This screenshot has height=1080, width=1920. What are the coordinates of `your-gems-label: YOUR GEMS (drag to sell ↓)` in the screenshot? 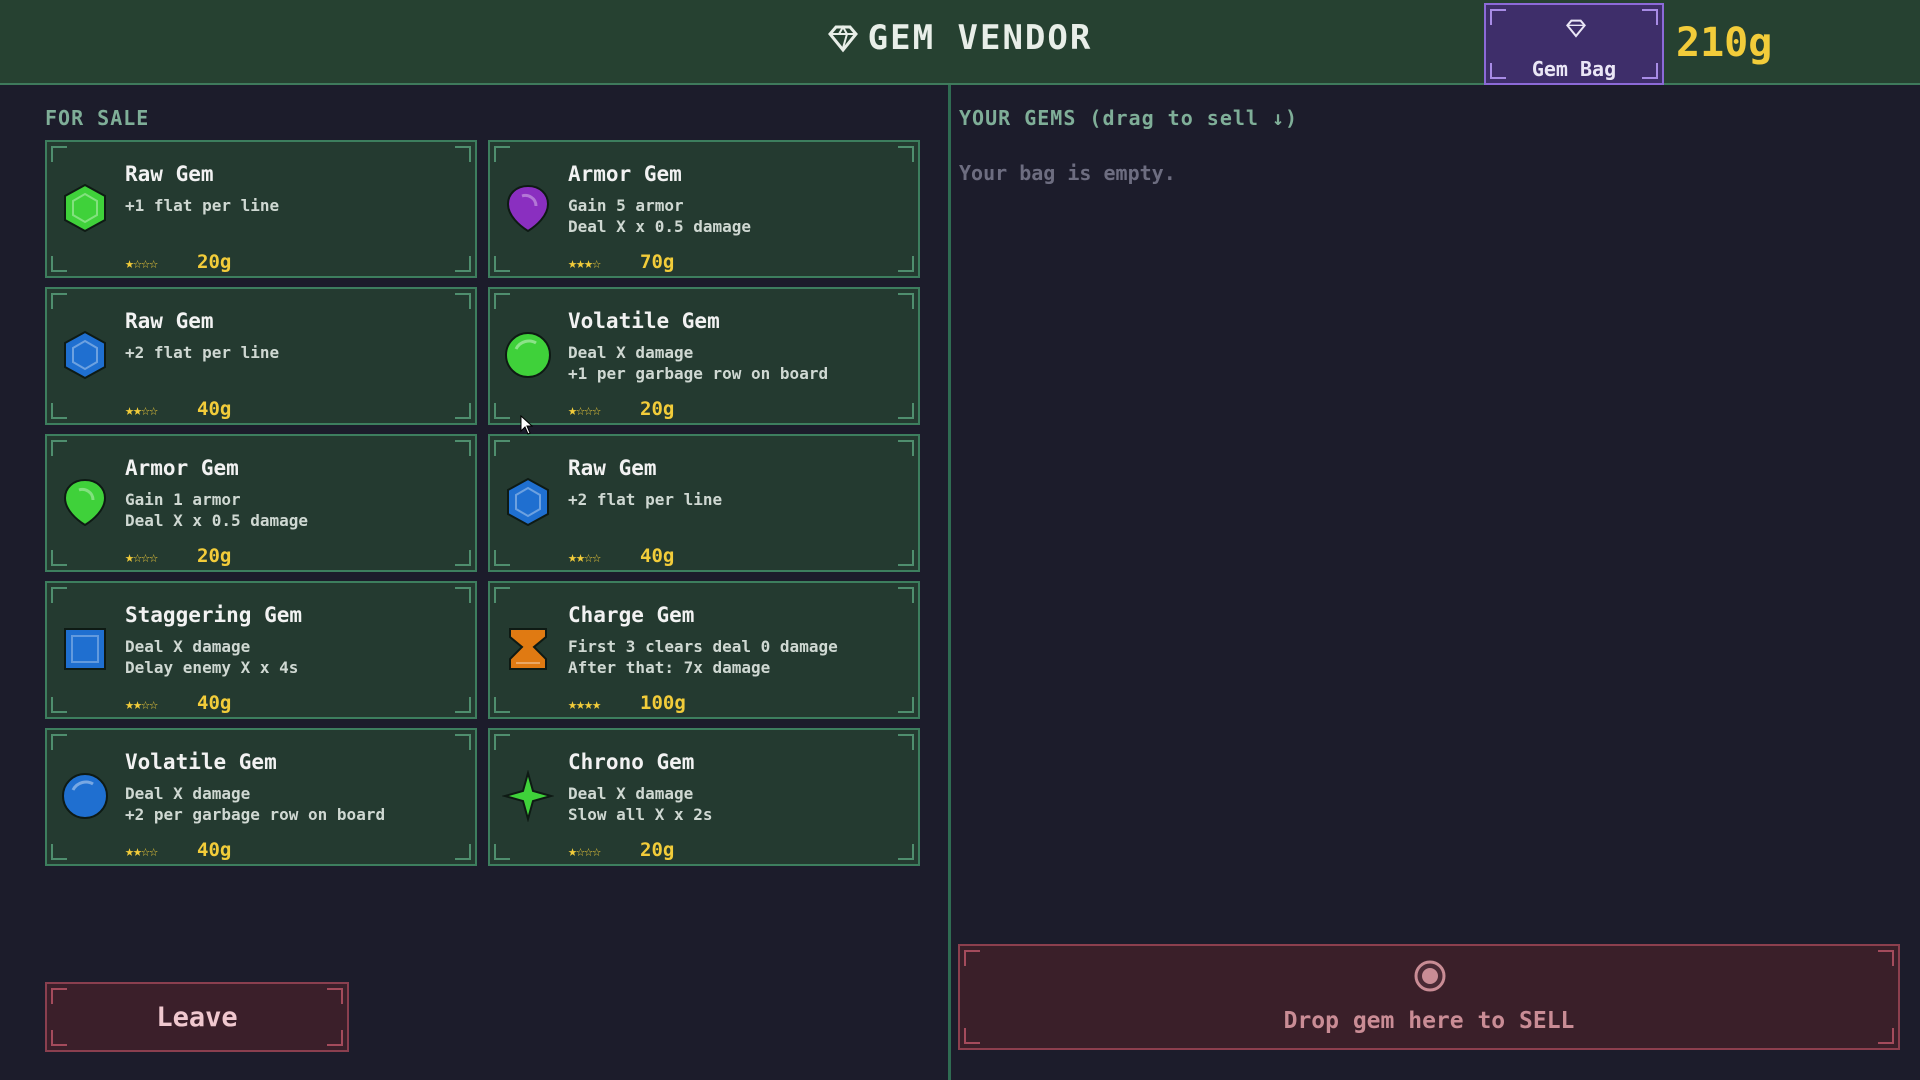 It's located at (1129, 118).